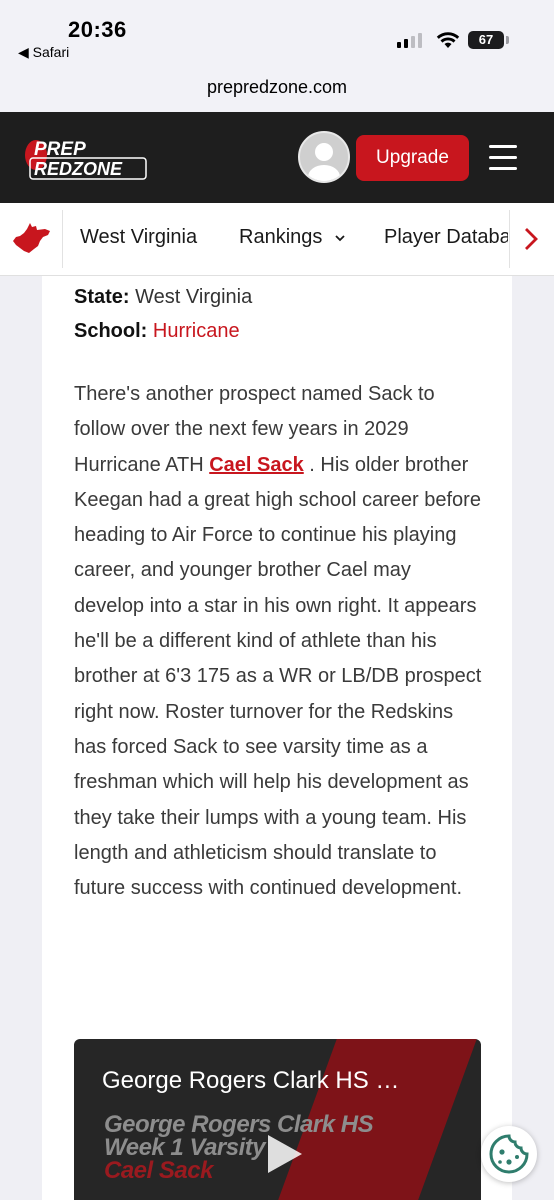 This screenshot has height=1200, width=554. What do you see at coordinates (507, 40) in the screenshot?
I see `battery-tip` at bounding box center [507, 40].